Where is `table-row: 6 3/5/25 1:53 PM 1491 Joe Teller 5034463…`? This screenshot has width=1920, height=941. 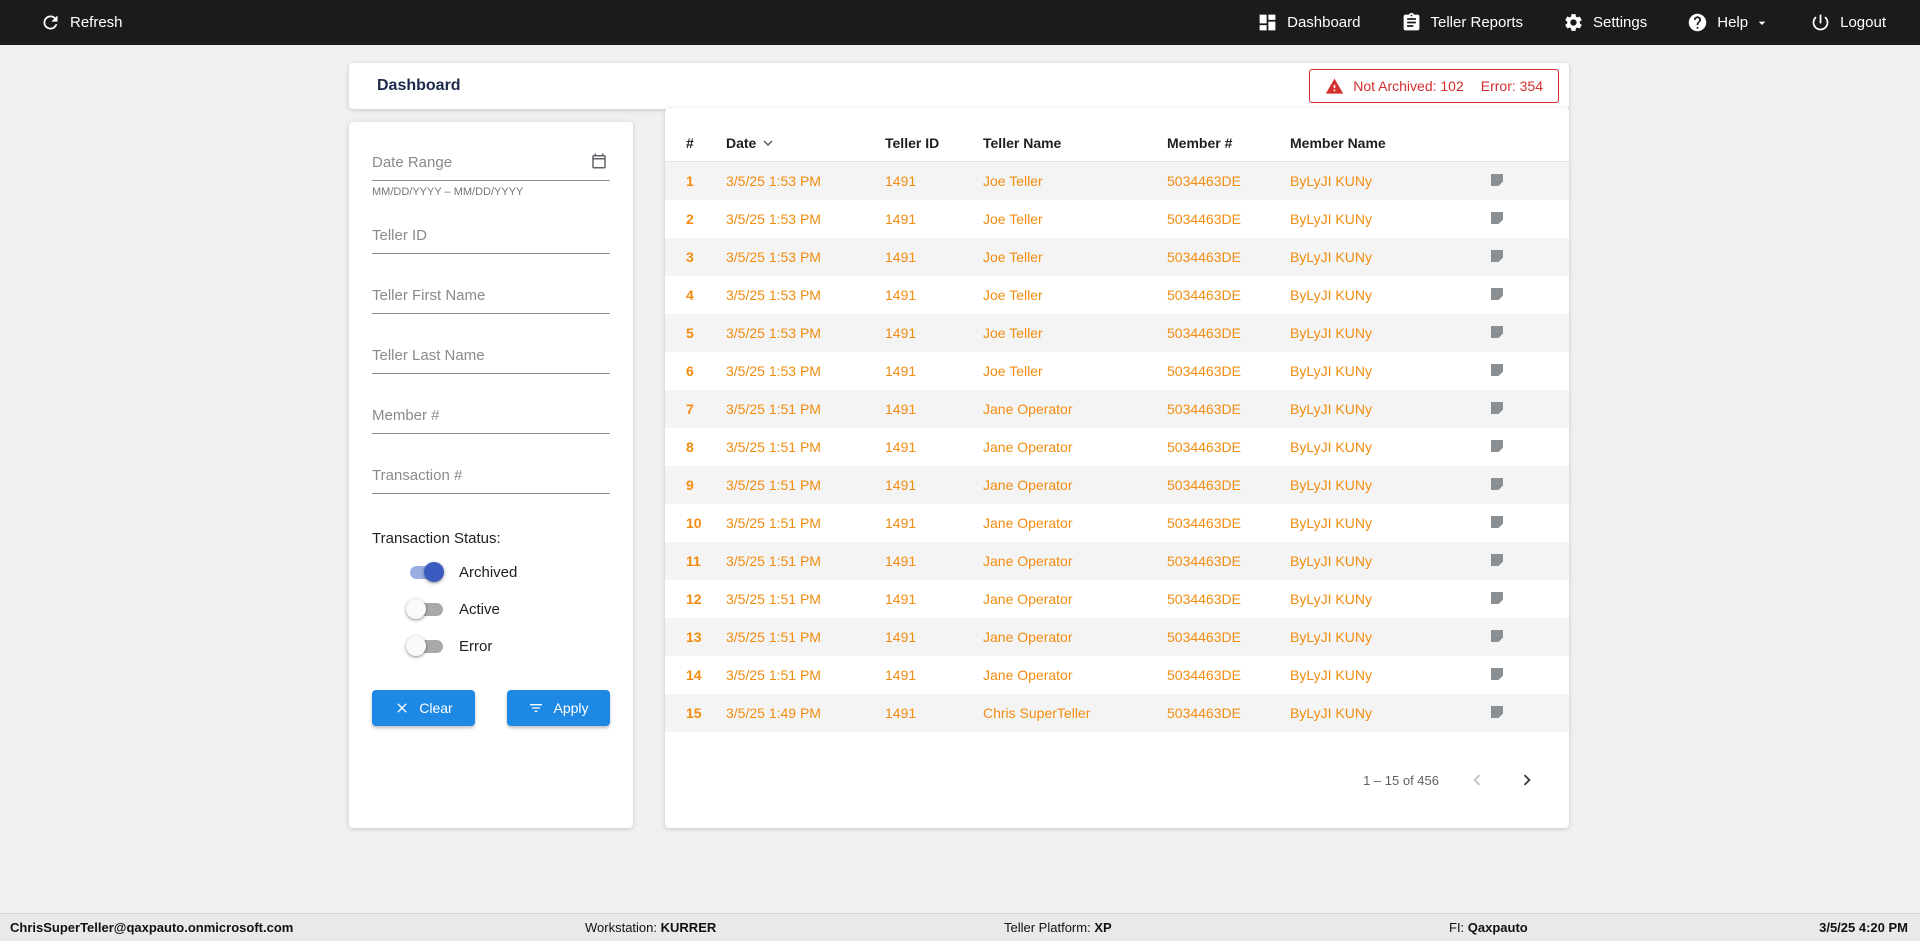 table-row: 6 3/5/25 1:53 PM 1491 Joe Teller 5034463… is located at coordinates (1117, 371).